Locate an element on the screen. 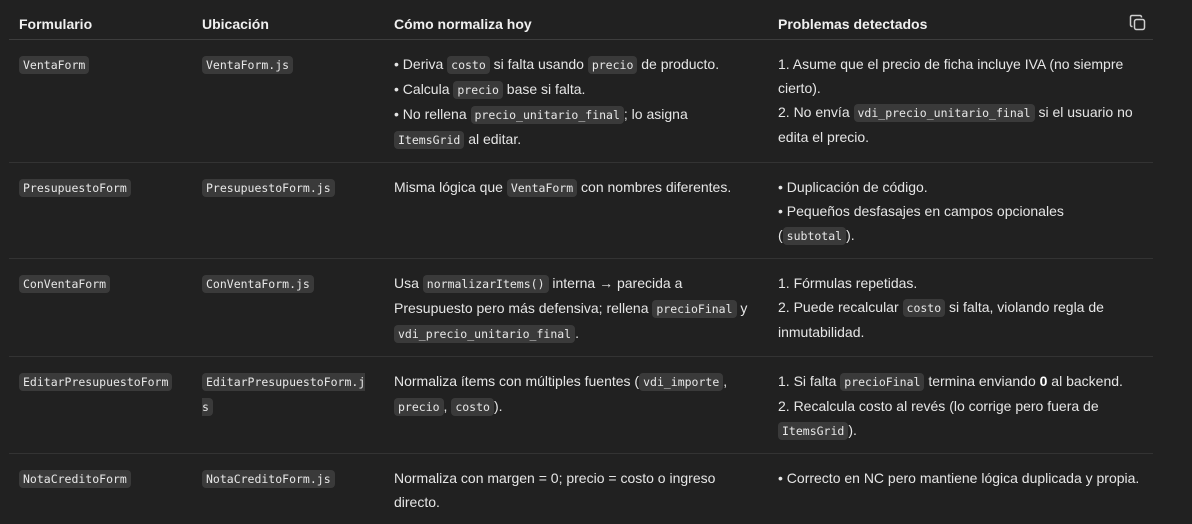 The image size is (1192, 524). problema-line: • Duplicación de código. is located at coordinates (960, 187).